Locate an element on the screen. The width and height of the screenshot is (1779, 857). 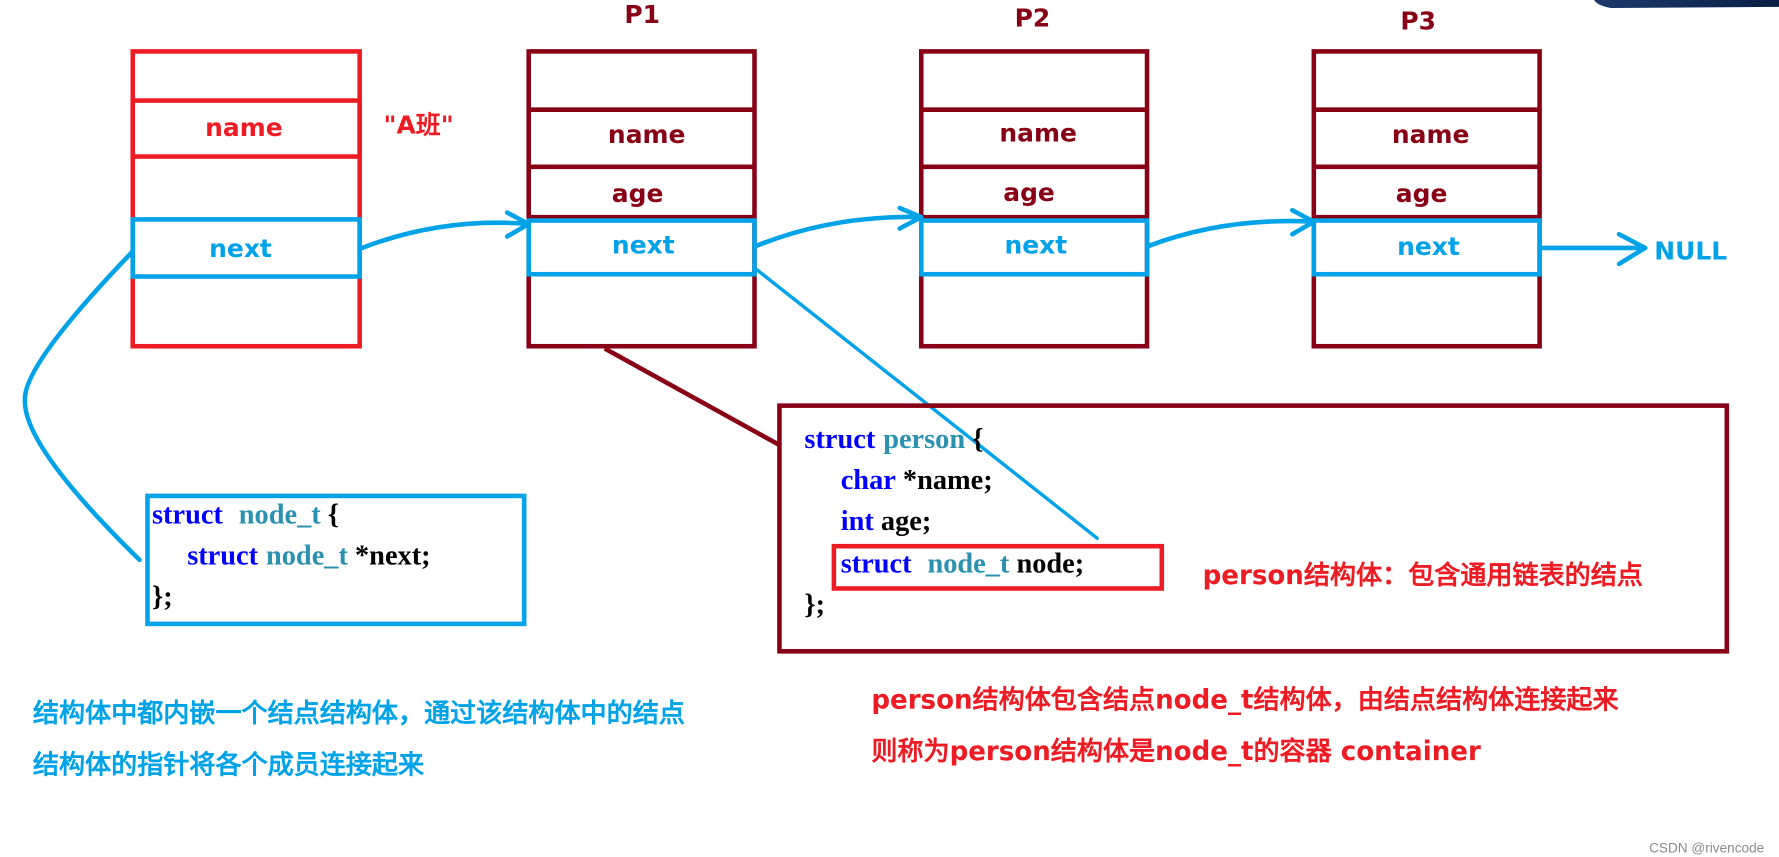
node_t-struct-box: struct node_t { struct node_t *next; }; is located at coordinates (336, 560).